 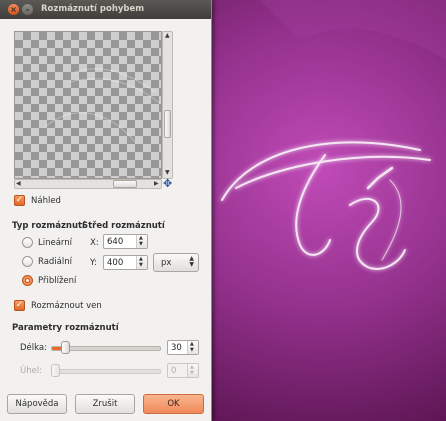 What do you see at coordinates (125, 184) in the screenshot?
I see `horizontal-scroll-thumb` at bounding box center [125, 184].